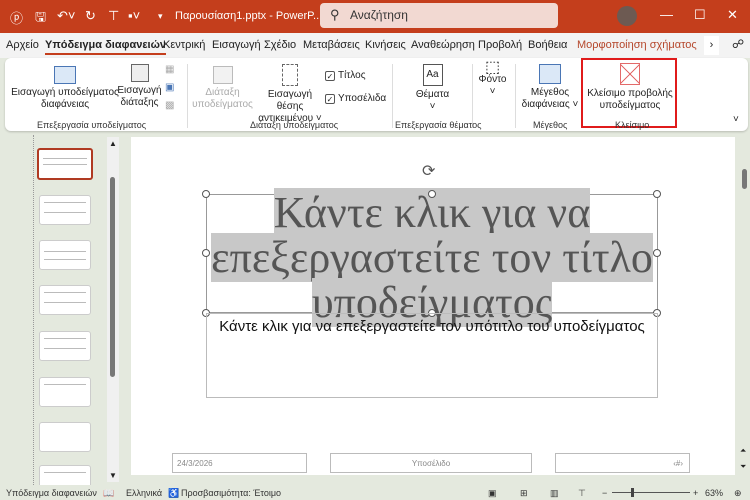 Image resolution: width=750 pixels, height=500 pixels. What do you see at coordinates (331, 45) in the screenshot?
I see `tab-transitions: Μεταβάσεις` at bounding box center [331, 45].